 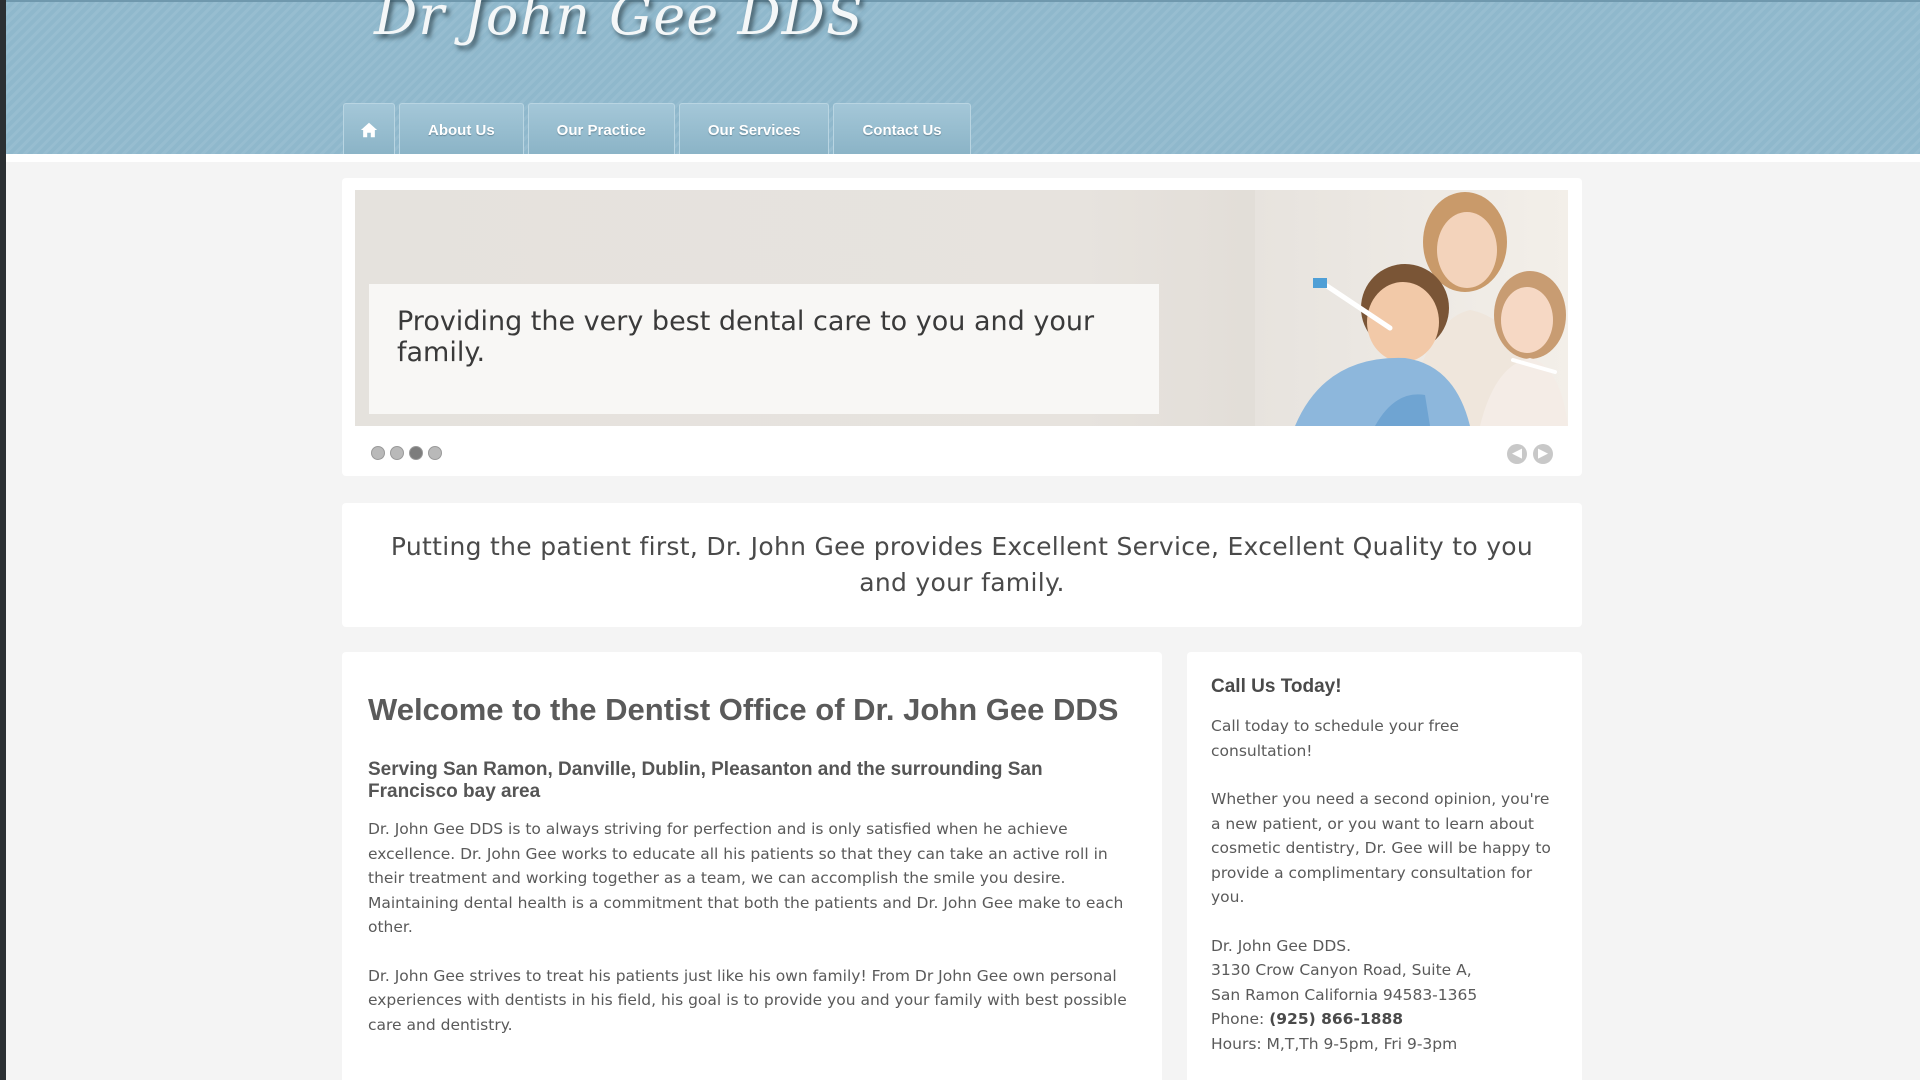 I want to click on nav-contact-us: Contact Us, so click(x=902, y=129).